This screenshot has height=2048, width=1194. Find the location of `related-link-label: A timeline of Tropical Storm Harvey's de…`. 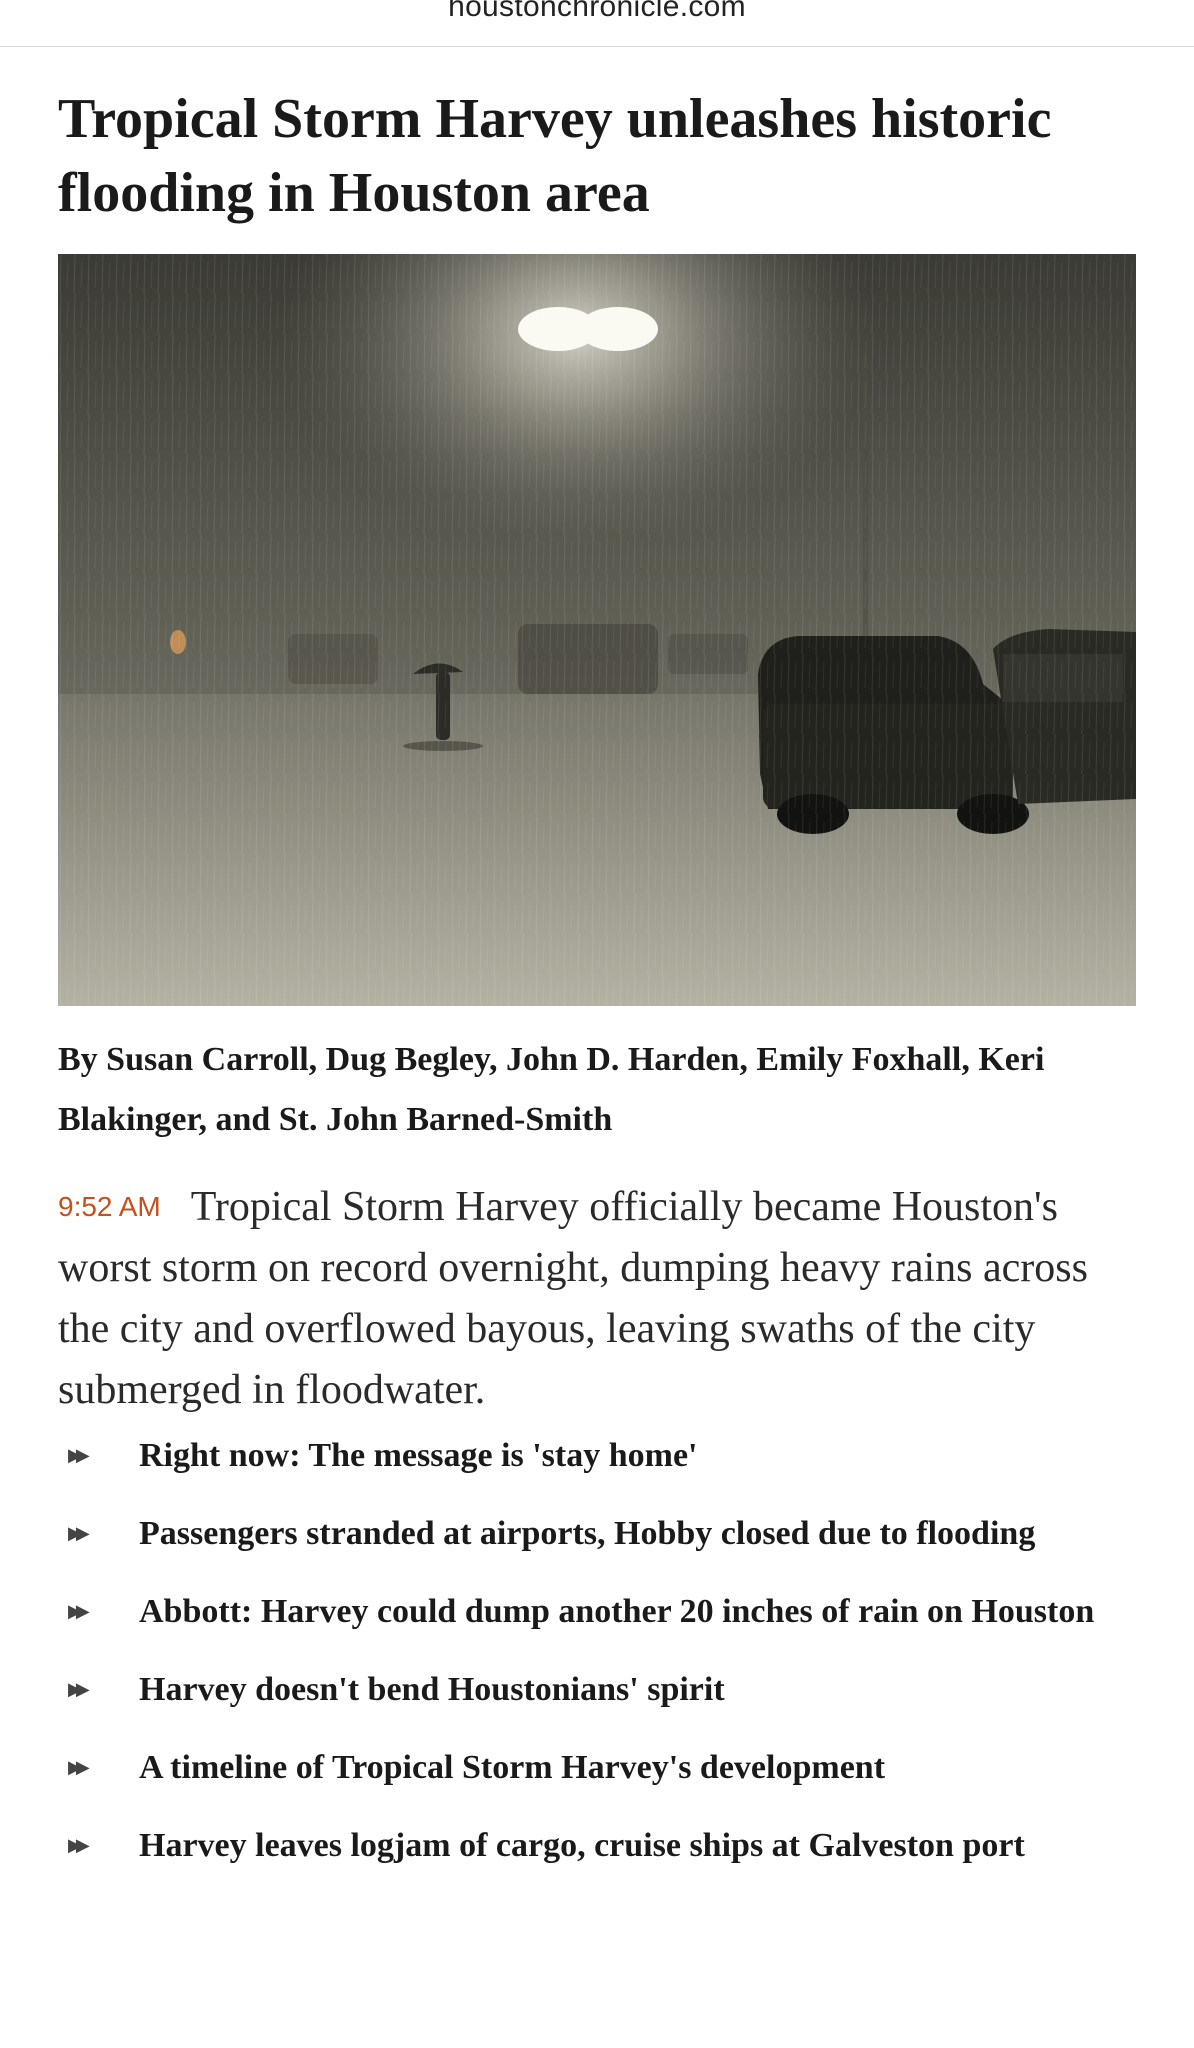

related-link-label: A timeline of Tropical Storm Harvey's de… is located at coordinates (512, 1767).